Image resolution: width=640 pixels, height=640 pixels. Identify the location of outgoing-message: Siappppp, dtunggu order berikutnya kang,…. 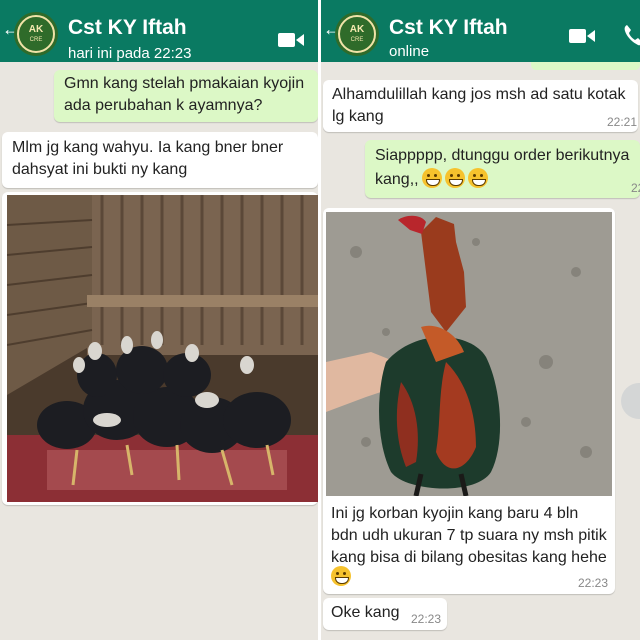
(502, 169).